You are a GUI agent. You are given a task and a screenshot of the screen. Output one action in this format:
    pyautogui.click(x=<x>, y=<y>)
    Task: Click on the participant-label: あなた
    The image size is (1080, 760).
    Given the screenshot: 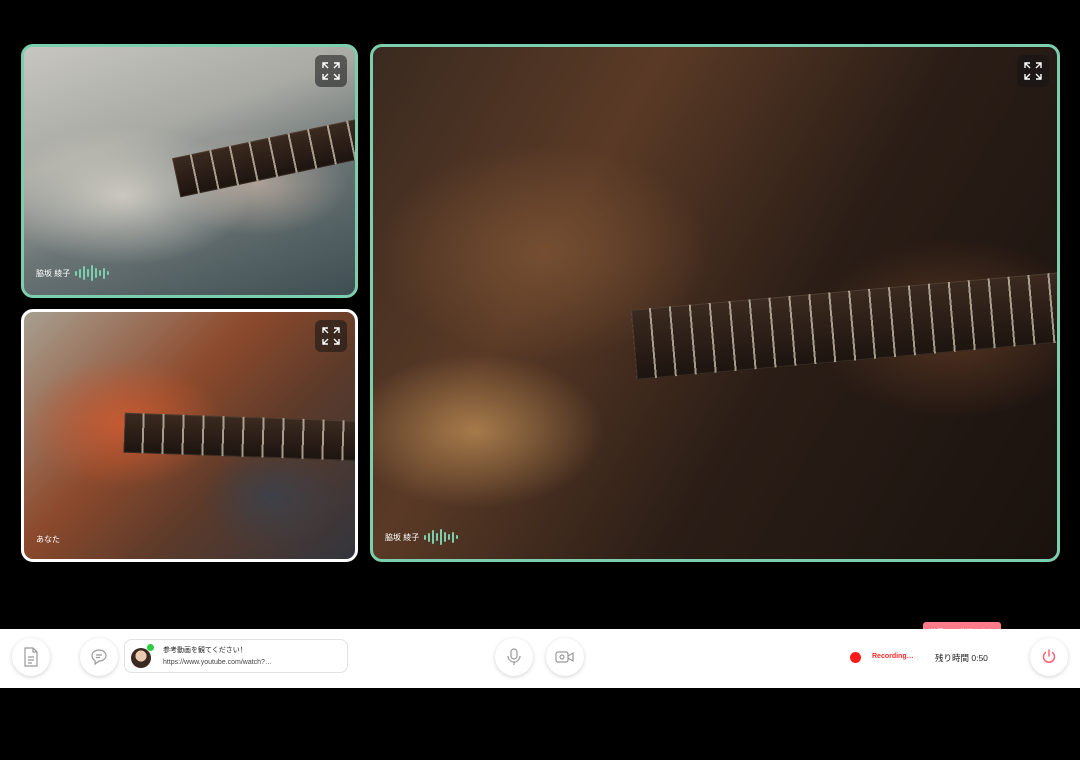 What is the action you would take?
    pyautogui.click(x=48, y=539)
    